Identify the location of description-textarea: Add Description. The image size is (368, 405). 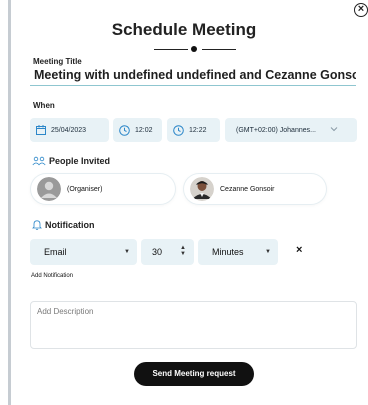
(193, 325).